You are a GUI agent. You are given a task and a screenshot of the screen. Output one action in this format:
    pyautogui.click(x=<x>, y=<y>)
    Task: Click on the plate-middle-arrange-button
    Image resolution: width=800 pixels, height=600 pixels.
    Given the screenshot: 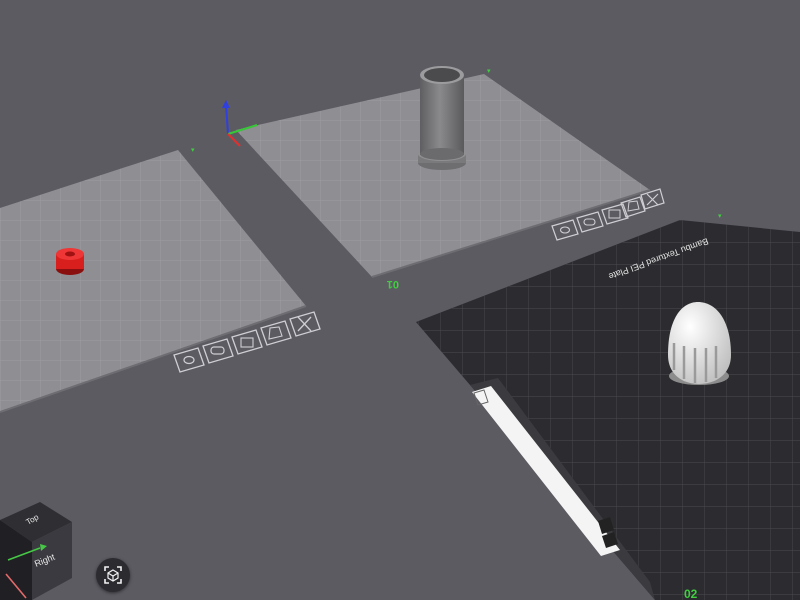 What is the action you would take?
    pyautogui.click(x=615, y=214)
    